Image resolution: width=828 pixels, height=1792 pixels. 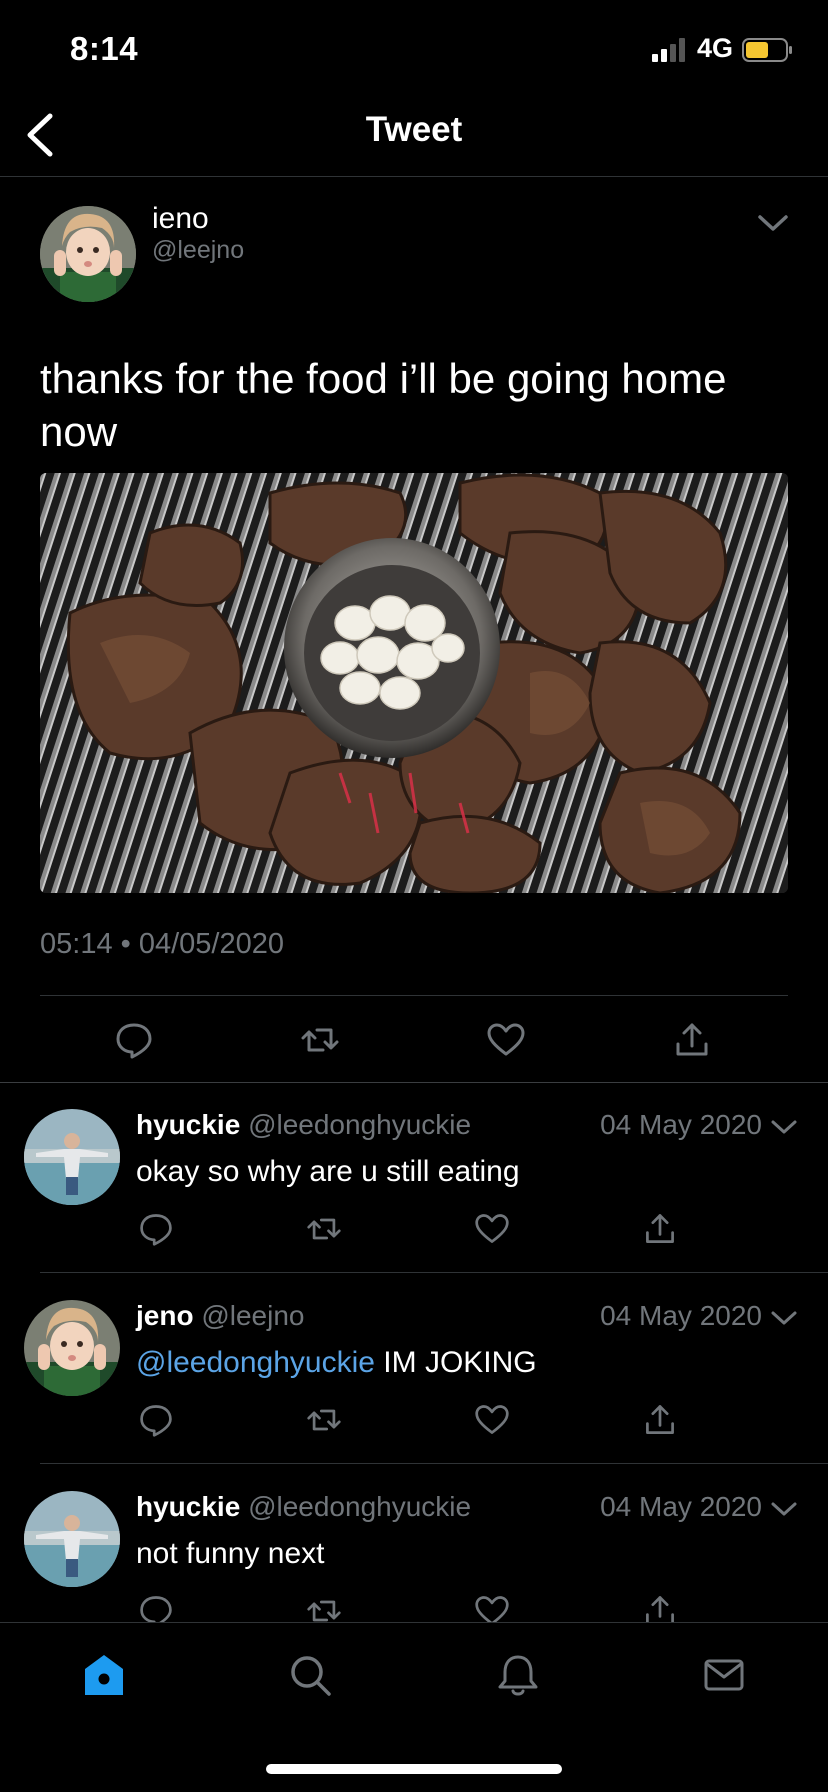 What do you see at coordinates (414, 1769) in the screenshot?
I see `home-indicator` at bounding box center [414, 1769].